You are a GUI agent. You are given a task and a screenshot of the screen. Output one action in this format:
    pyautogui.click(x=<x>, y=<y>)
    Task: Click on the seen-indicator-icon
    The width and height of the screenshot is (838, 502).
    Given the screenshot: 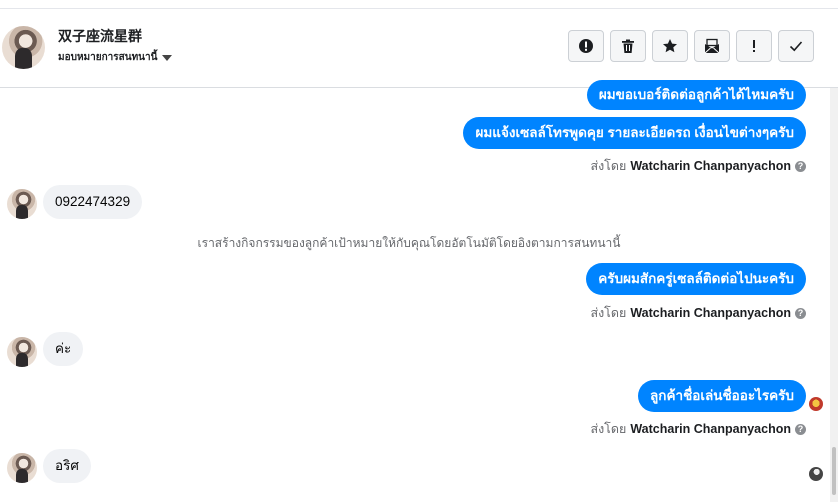 What is the action you would take?
    pyautogui.click(x=816, y=404)
    